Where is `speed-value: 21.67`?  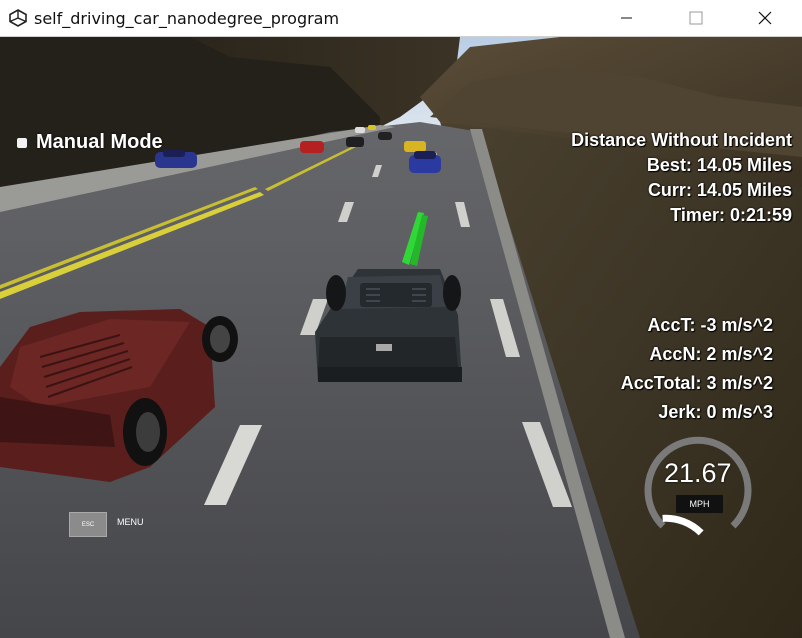 speed-value: 21.67 is located at coordinates (698, 473).